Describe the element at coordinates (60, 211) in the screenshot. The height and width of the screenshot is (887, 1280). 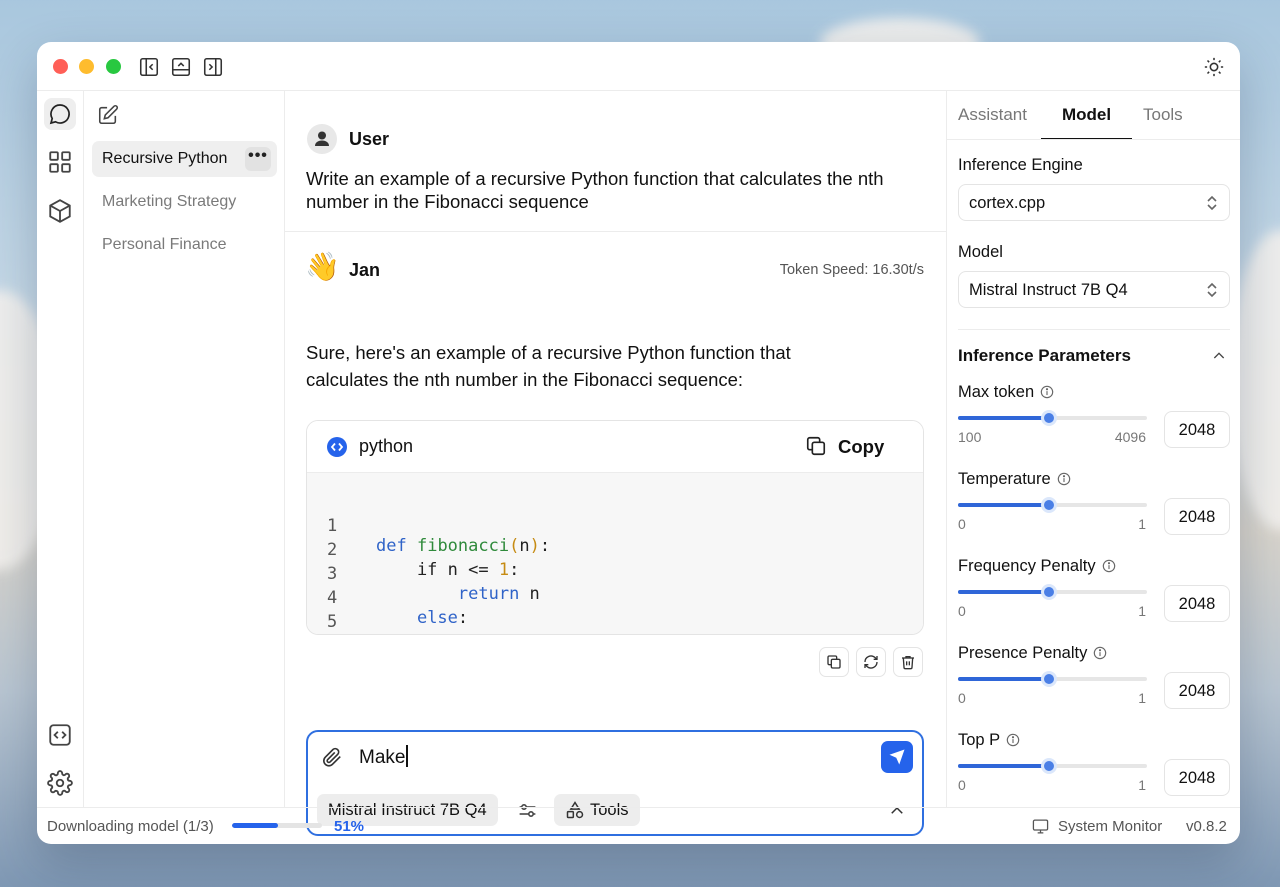
I see `cube-icon` at that location.